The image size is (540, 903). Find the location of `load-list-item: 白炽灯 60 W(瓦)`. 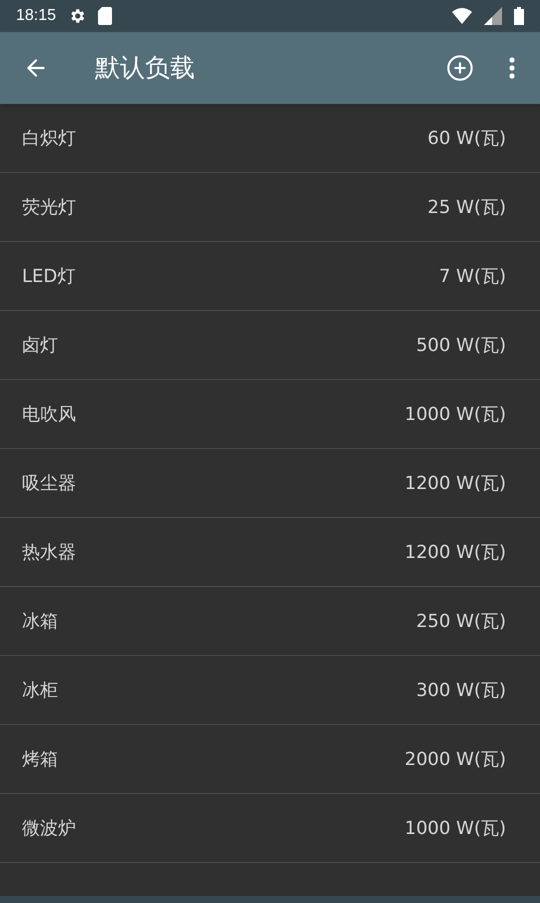

load-list-item: 白炽灯 60 W(瓦) is located at coordinates (270, 138).